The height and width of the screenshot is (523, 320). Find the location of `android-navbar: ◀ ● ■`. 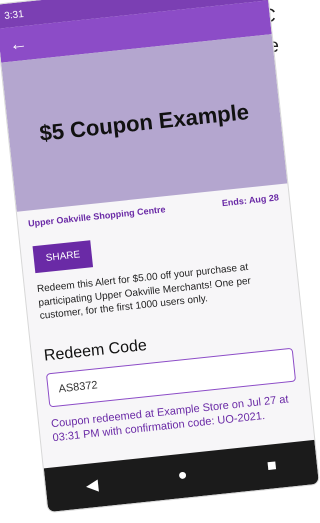

android-navbar: ◀ ● ■ is located at coordinates (181, 476).